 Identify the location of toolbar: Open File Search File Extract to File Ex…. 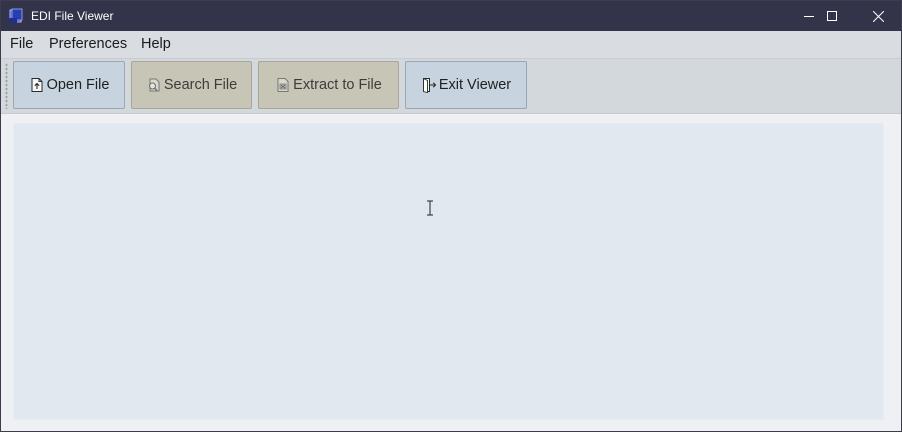
(451, 86).